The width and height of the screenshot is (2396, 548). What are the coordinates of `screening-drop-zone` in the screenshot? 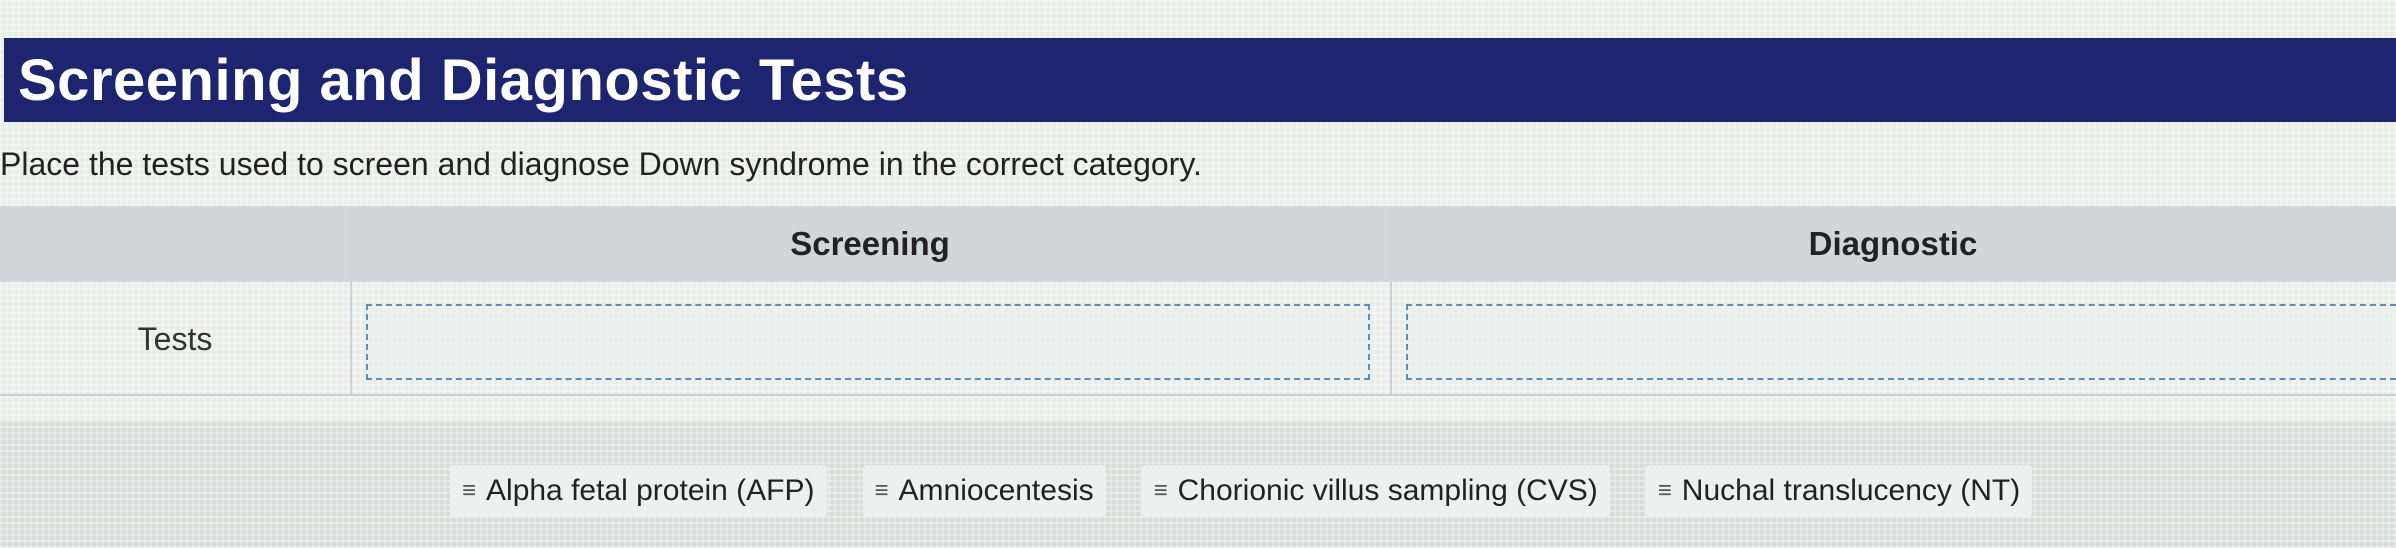 It's located at (868, 342).